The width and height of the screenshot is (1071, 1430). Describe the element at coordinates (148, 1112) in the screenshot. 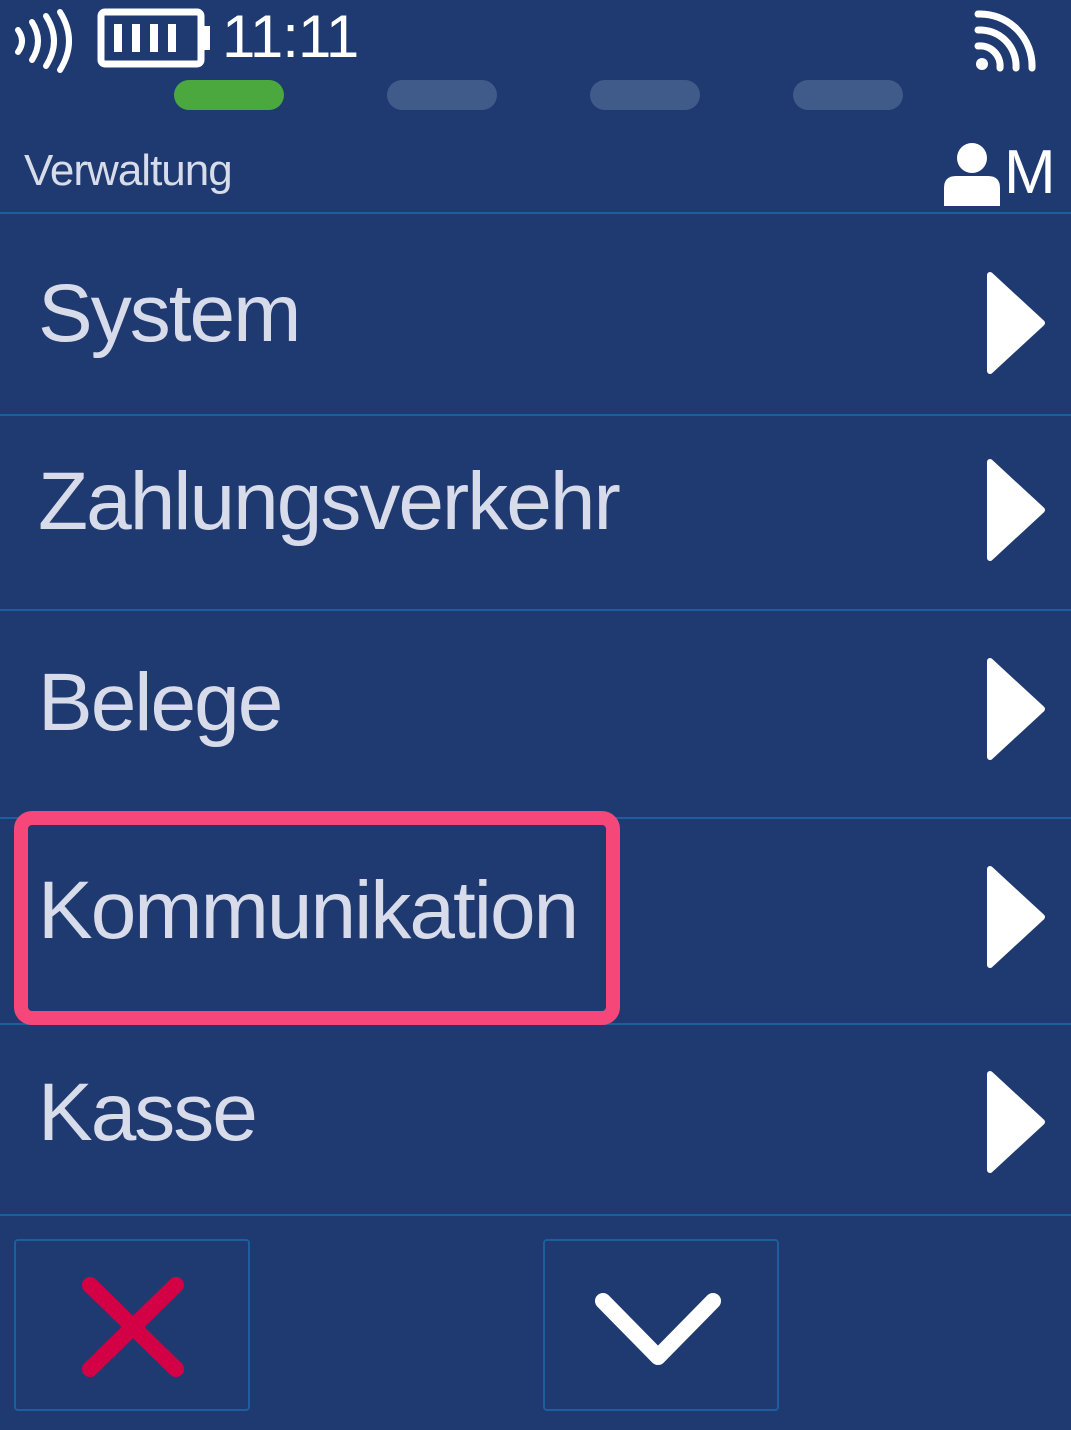

I see `menu-item-label: Kasse` at that location.